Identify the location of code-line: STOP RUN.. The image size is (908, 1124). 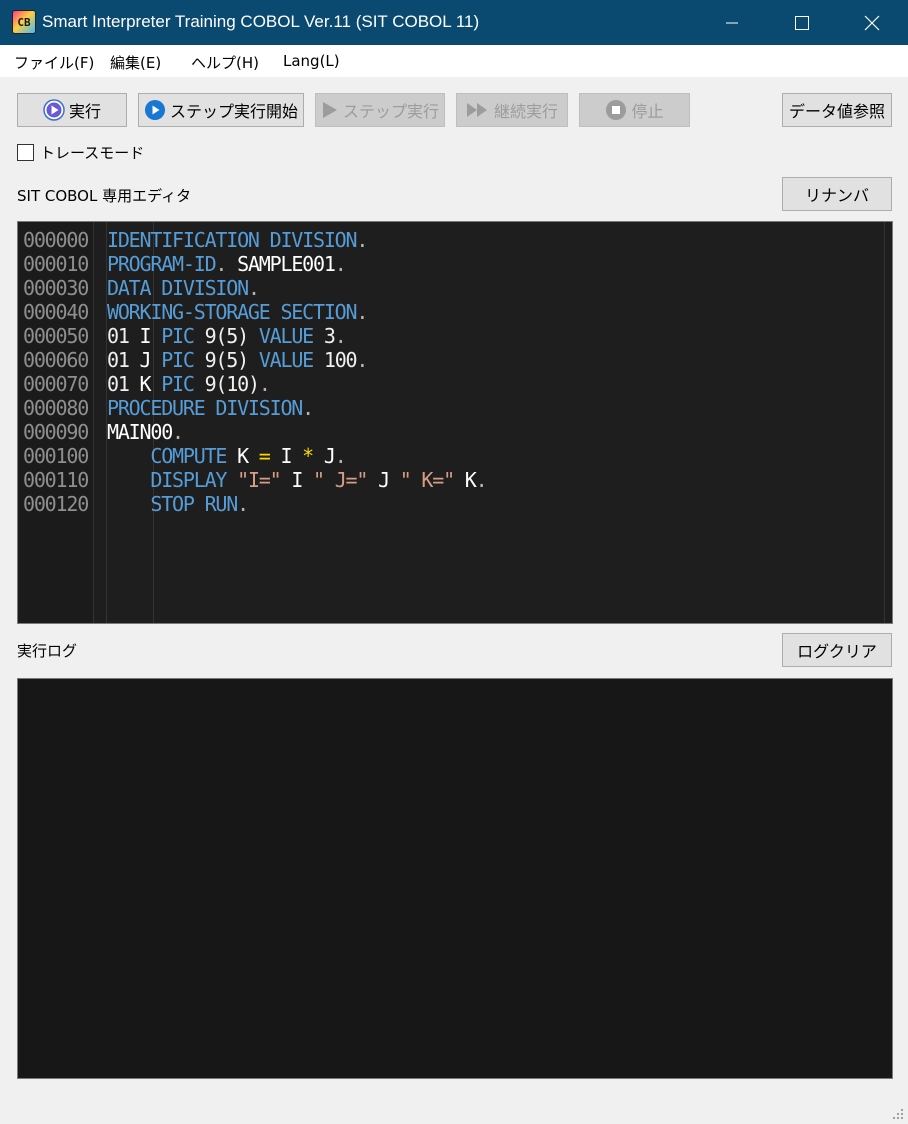
(178, 504).